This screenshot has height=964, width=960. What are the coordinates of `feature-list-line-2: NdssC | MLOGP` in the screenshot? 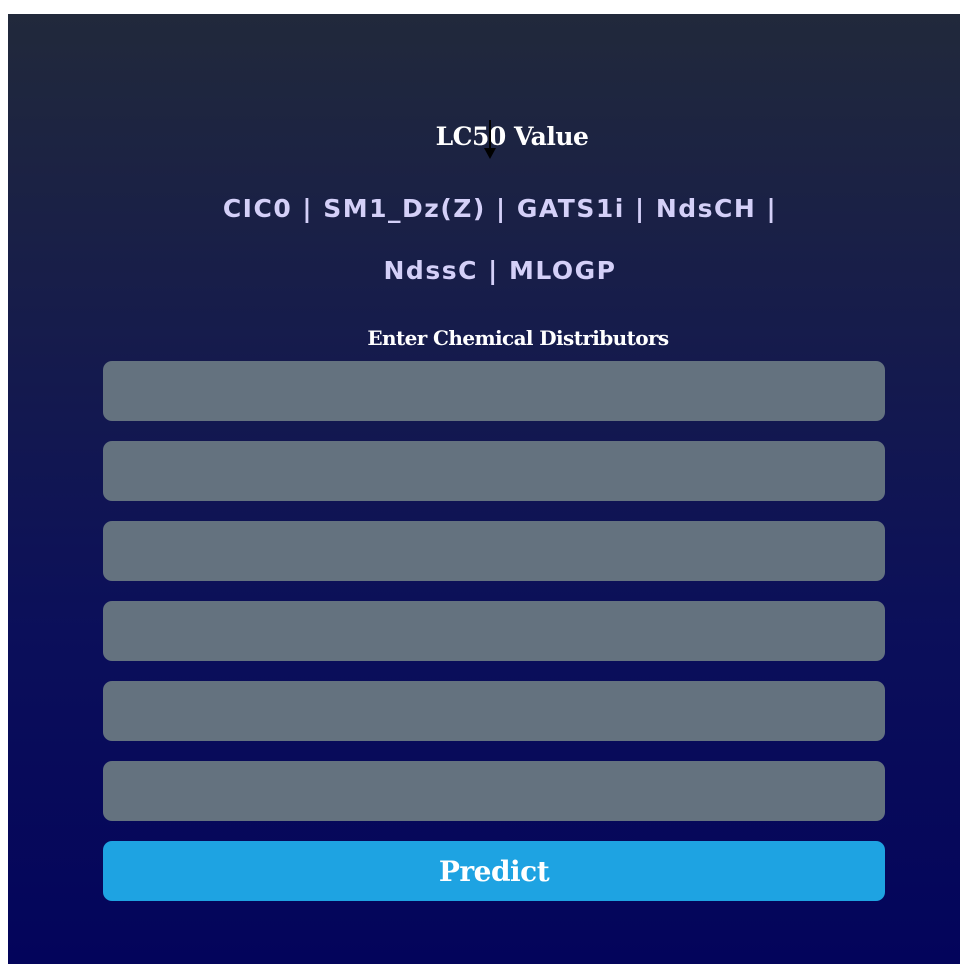 It's located at (500, 270).